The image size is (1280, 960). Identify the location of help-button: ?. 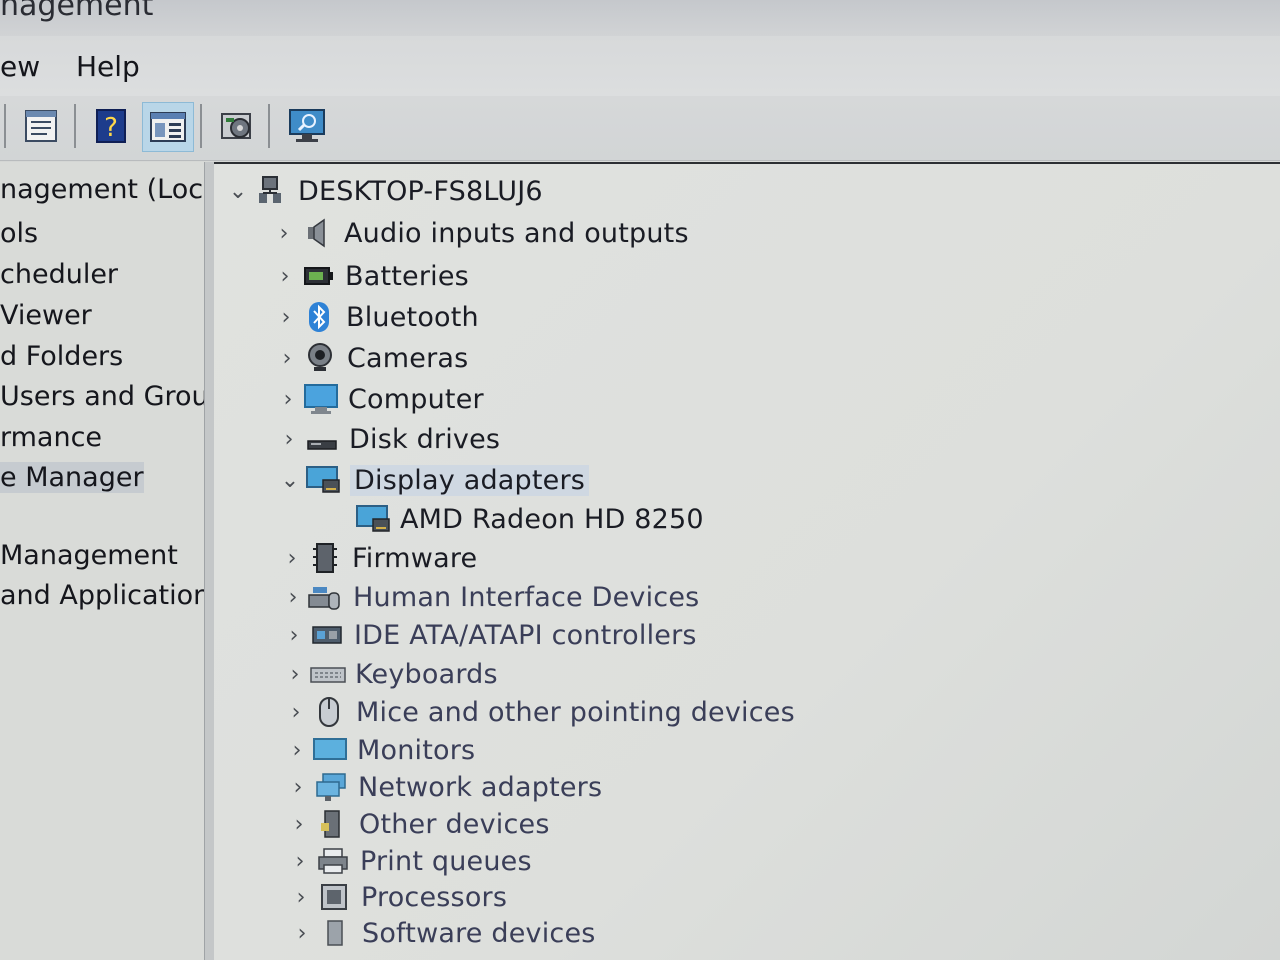
(111, 126).